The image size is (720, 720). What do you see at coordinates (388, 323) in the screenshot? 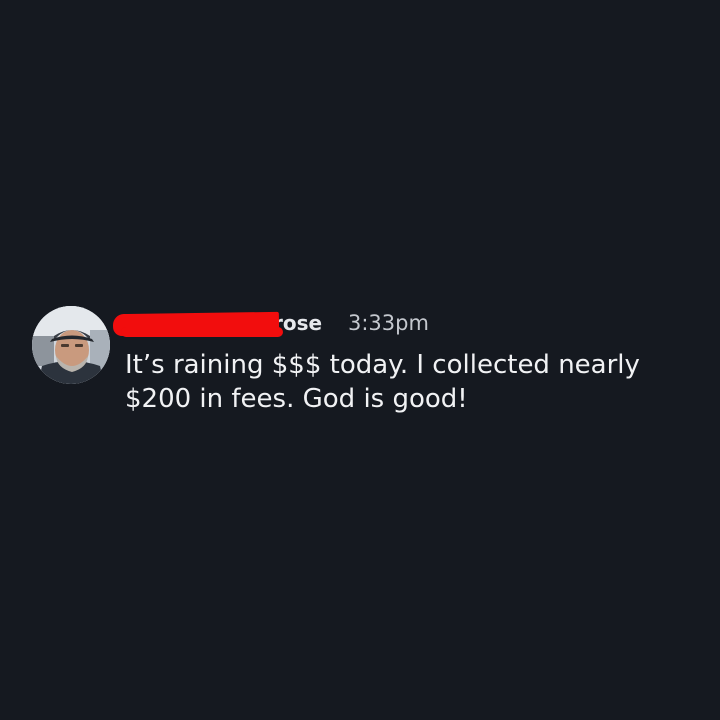
I see `timestamp: 3:33pm` at bounding box center [388, 323].